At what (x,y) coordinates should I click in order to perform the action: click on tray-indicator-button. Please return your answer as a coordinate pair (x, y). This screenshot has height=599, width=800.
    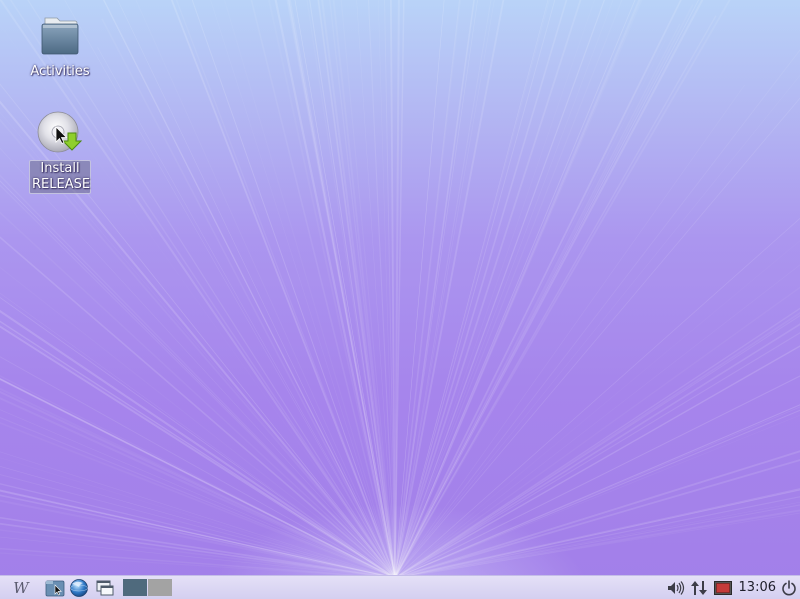
    Looking at the image, I should click on (723, 588).